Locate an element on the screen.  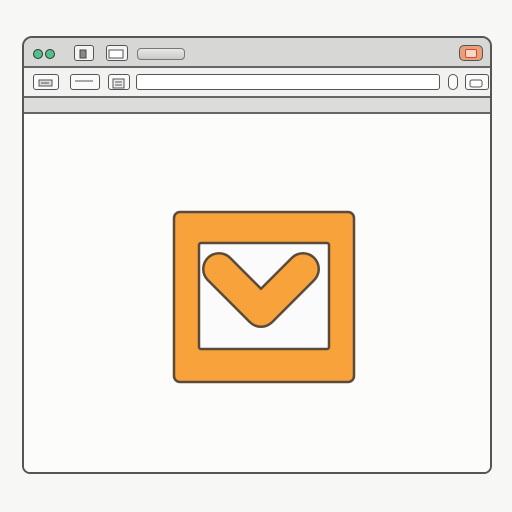
toolbar-divider is located at coordinates (257, 106).